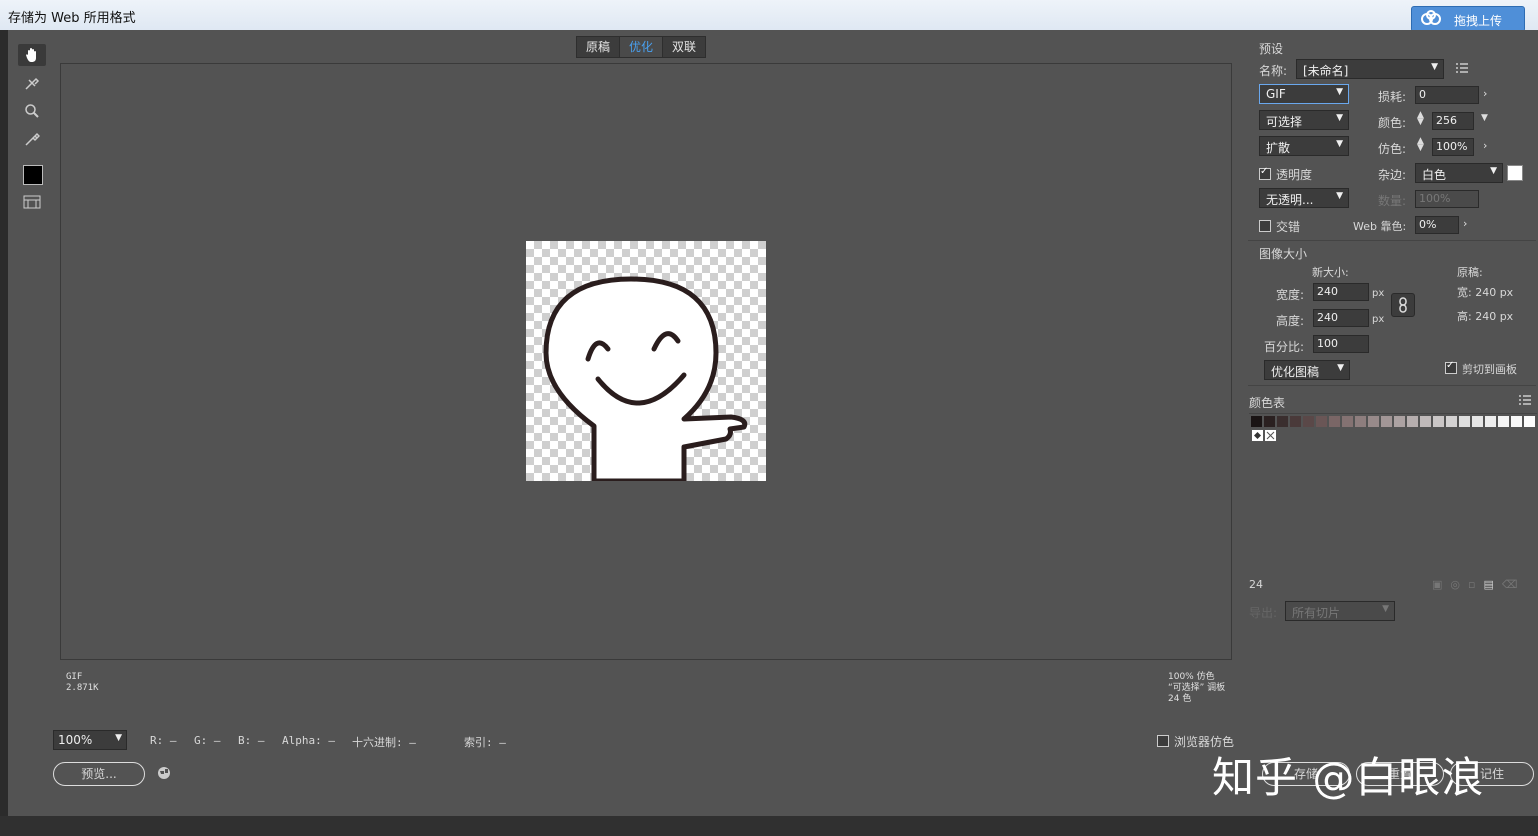  Describe the element at coordinates (1341, 344) in the screenshot. I see `percent-input: 100` at that location.